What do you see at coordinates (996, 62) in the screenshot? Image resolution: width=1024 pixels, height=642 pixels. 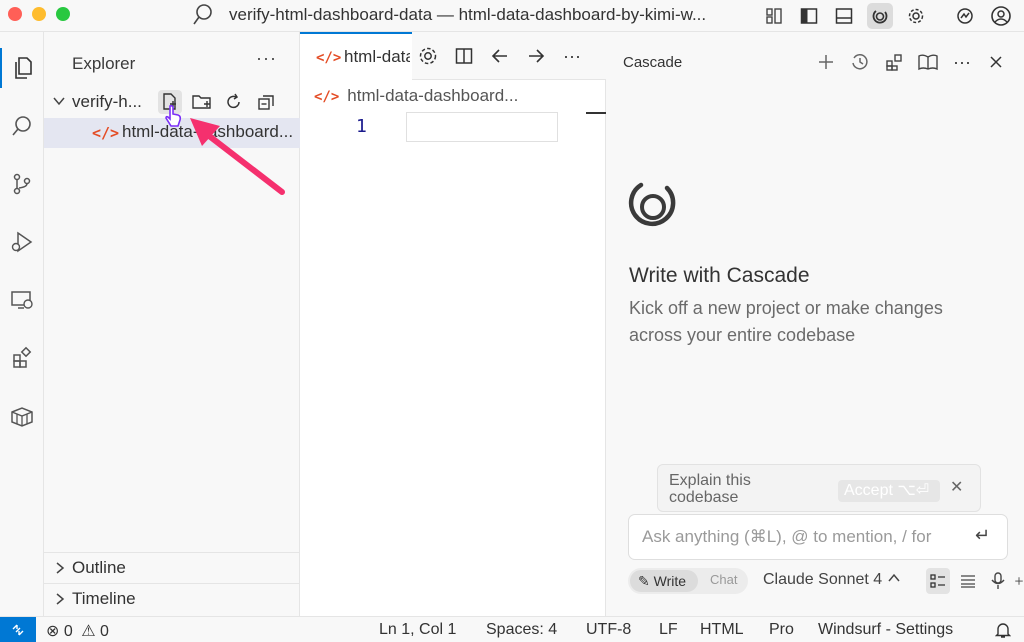 I see `close-icon` at bounding box center [996, 62].